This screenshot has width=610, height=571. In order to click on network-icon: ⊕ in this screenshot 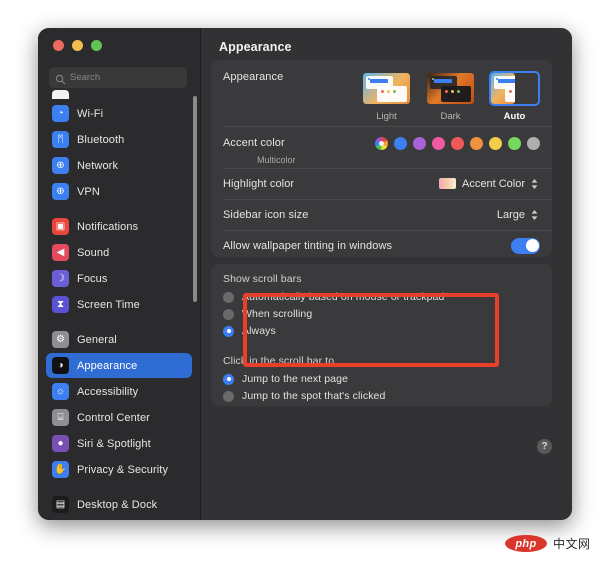, I will do `click(60, 165)`.